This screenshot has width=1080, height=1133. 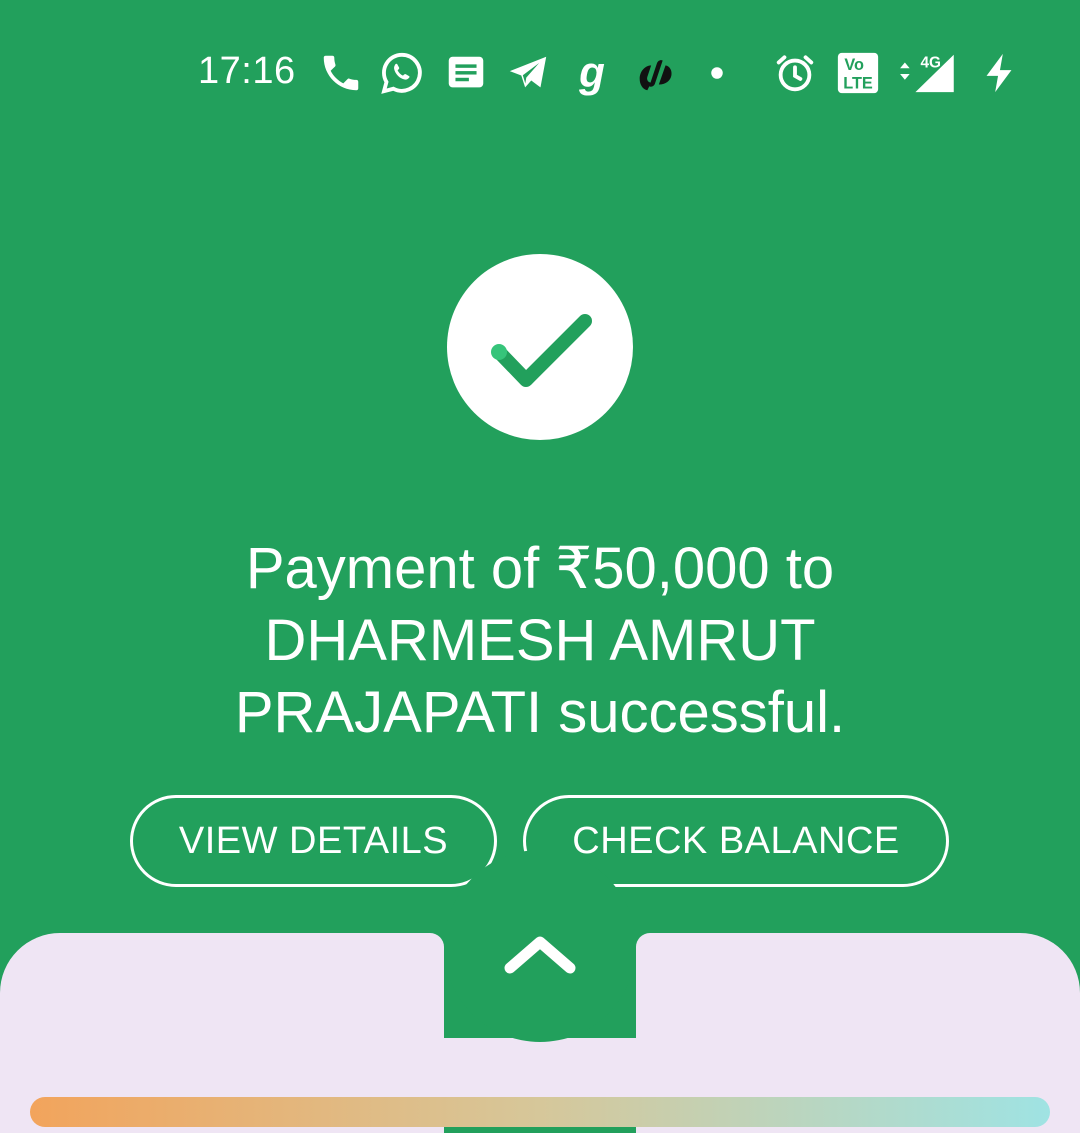 What do you see at coordinates (540, 347) in the screenshot?
I see `success-check-icon` at bounding box center [540, 347].